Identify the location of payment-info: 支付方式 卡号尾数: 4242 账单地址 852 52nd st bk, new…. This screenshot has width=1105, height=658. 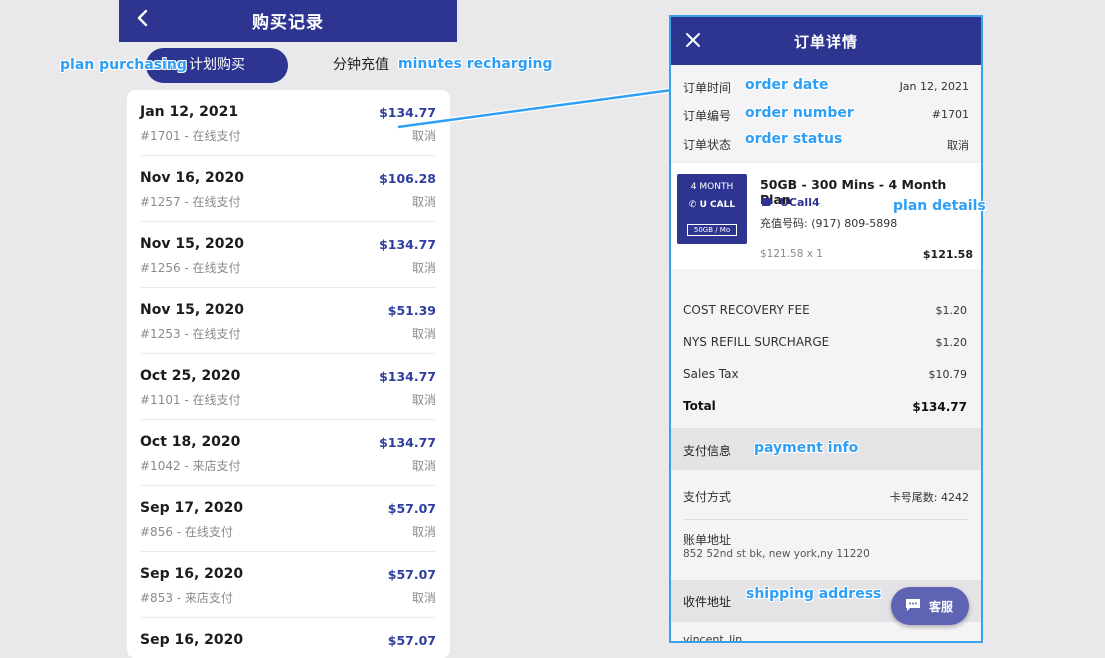
(826, 525).